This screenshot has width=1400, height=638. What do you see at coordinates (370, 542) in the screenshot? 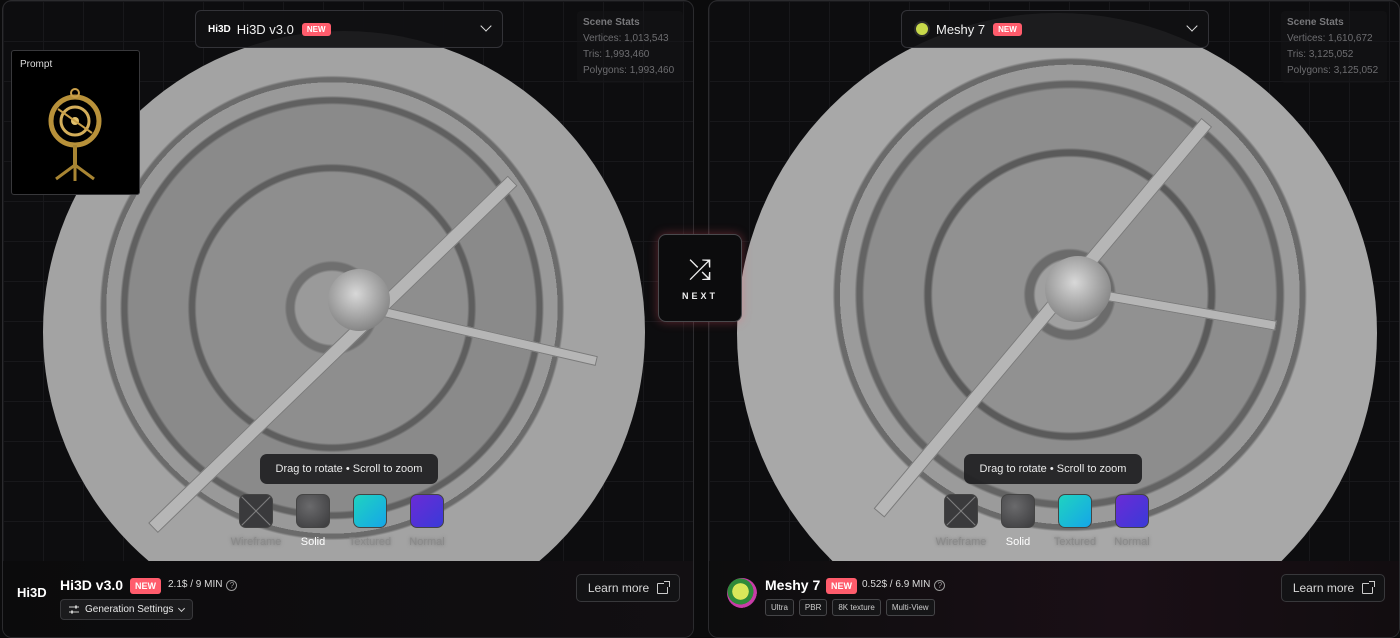
I see `left-mode-textured-label: Textured` at bounding box center [370, 542].